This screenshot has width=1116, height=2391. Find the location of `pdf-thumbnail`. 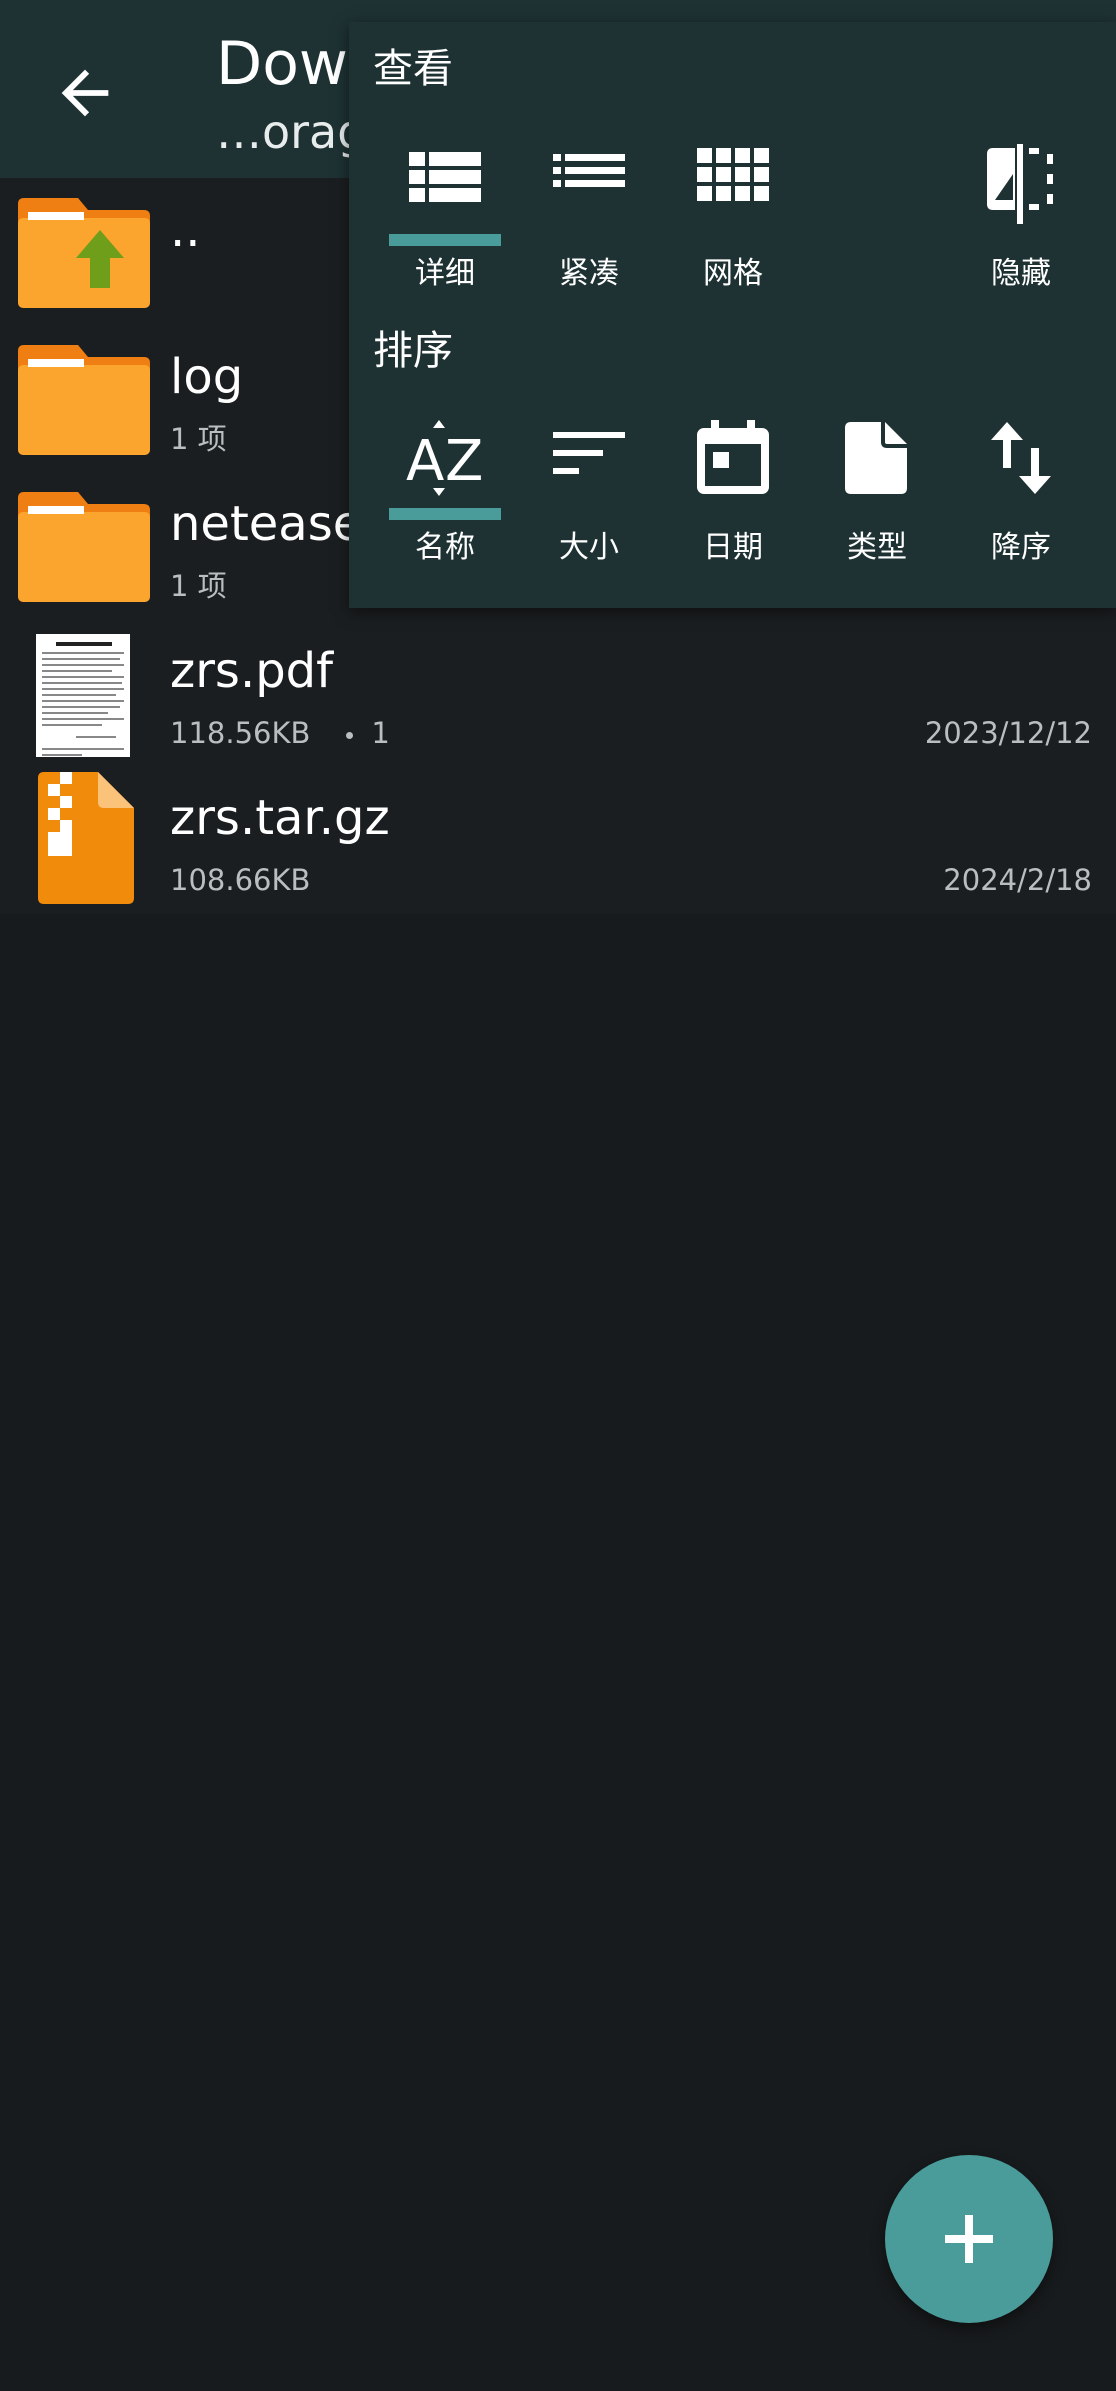

pdf-thumbnail is located at coordinates (83, 695).